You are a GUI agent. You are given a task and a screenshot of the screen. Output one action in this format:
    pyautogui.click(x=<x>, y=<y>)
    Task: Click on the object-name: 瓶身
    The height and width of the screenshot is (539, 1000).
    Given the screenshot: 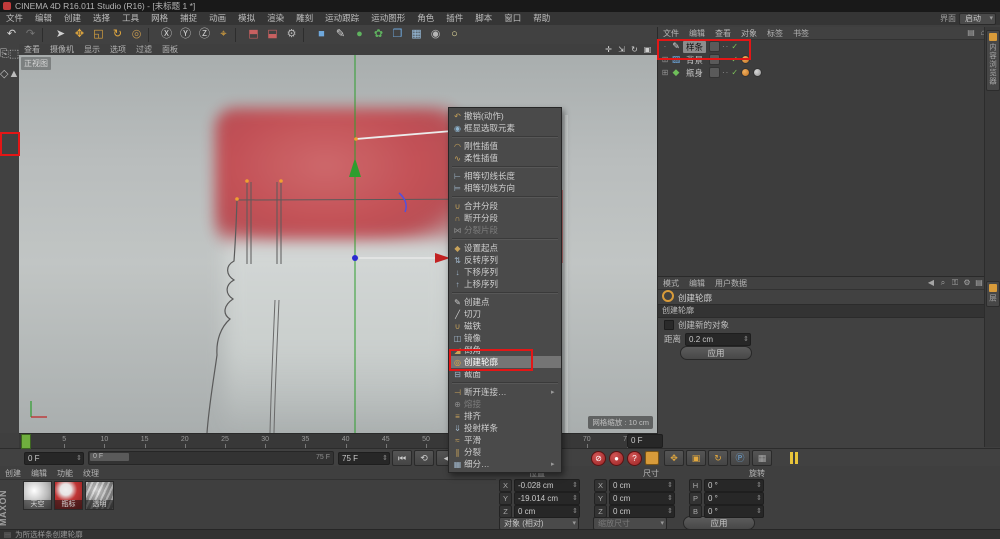 What is the action you would take?
    pyautogui.click(x=694, y=73)
    